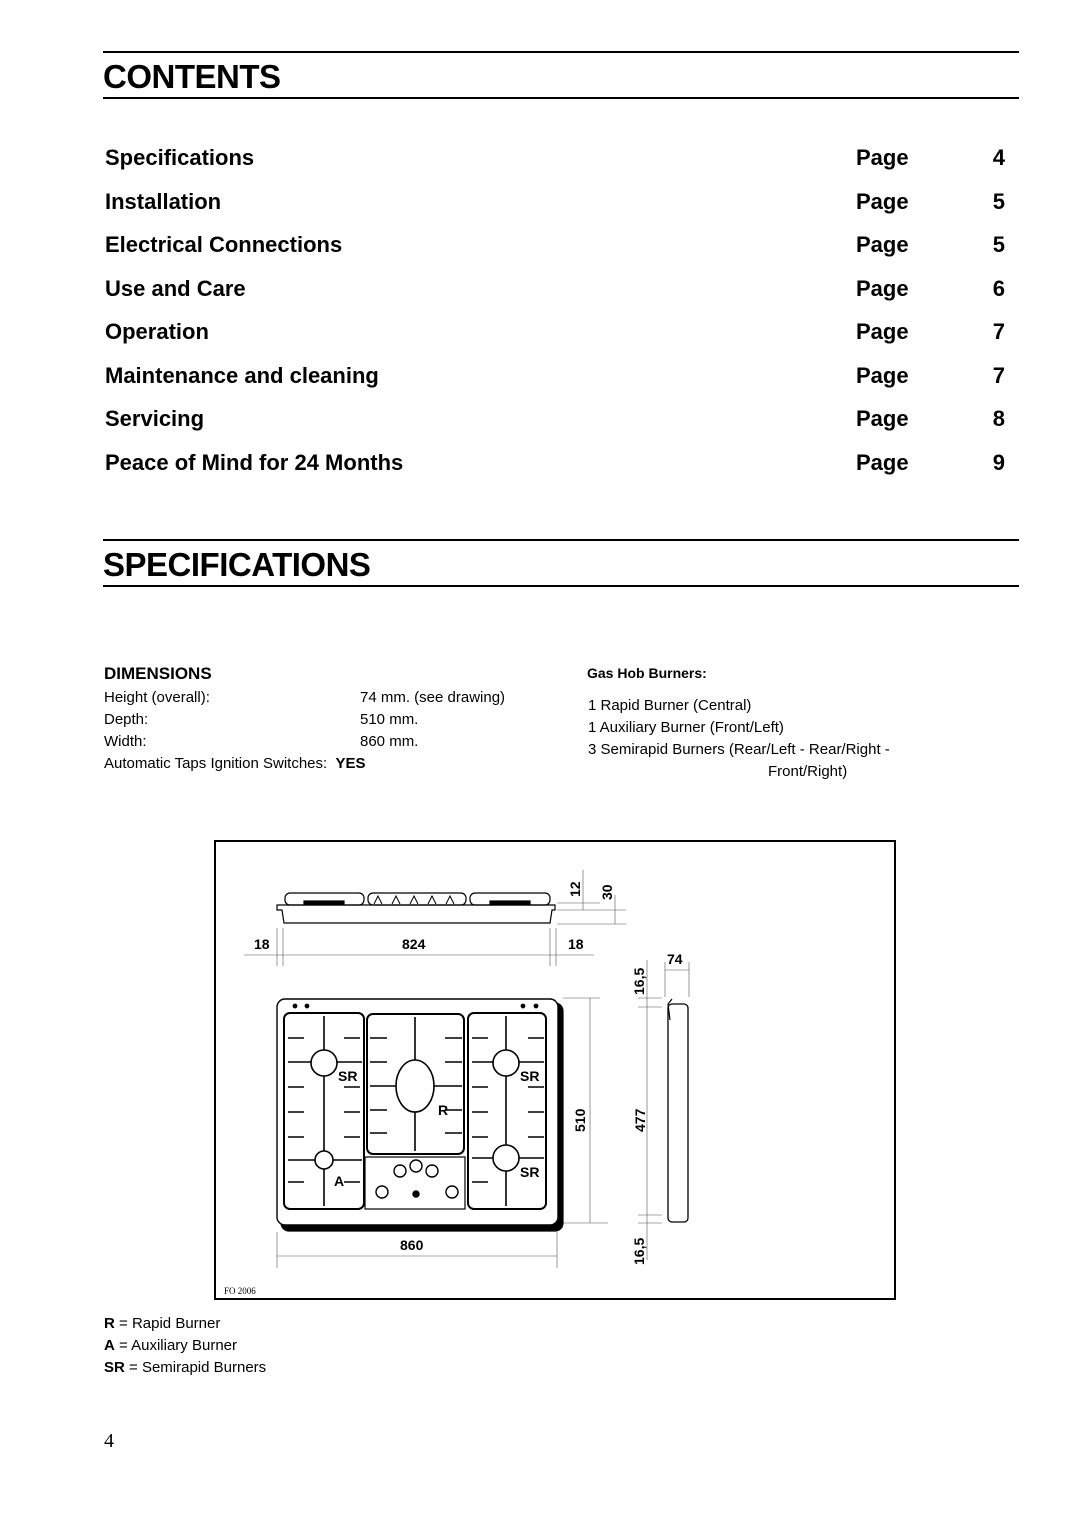 This screenshot has height=1528, width=1080. What do you see at coordinates (433, 697) in the screenshot?
I see `dim-value: 74 mm. (see drawing)` at bounding box center [433, 697].